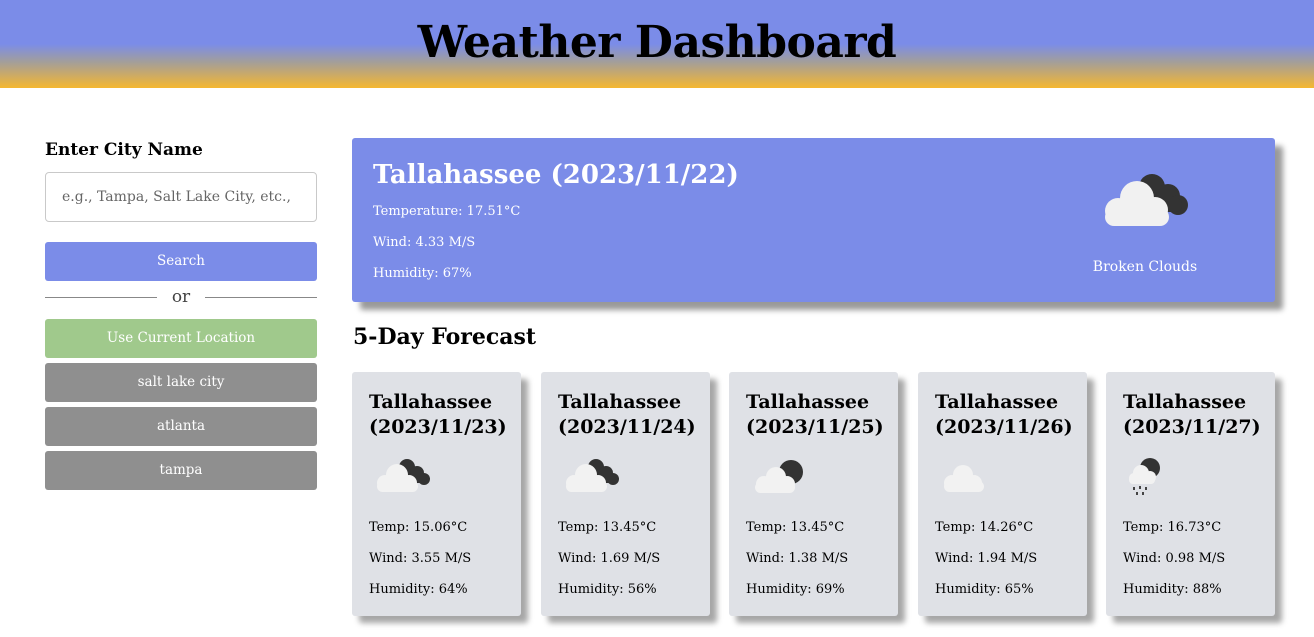  What do you see at coordinates (418, 527) in the screenshot?
I see `forecast-temp: Temp: 15.06°C` at bounding box center [418, 527].